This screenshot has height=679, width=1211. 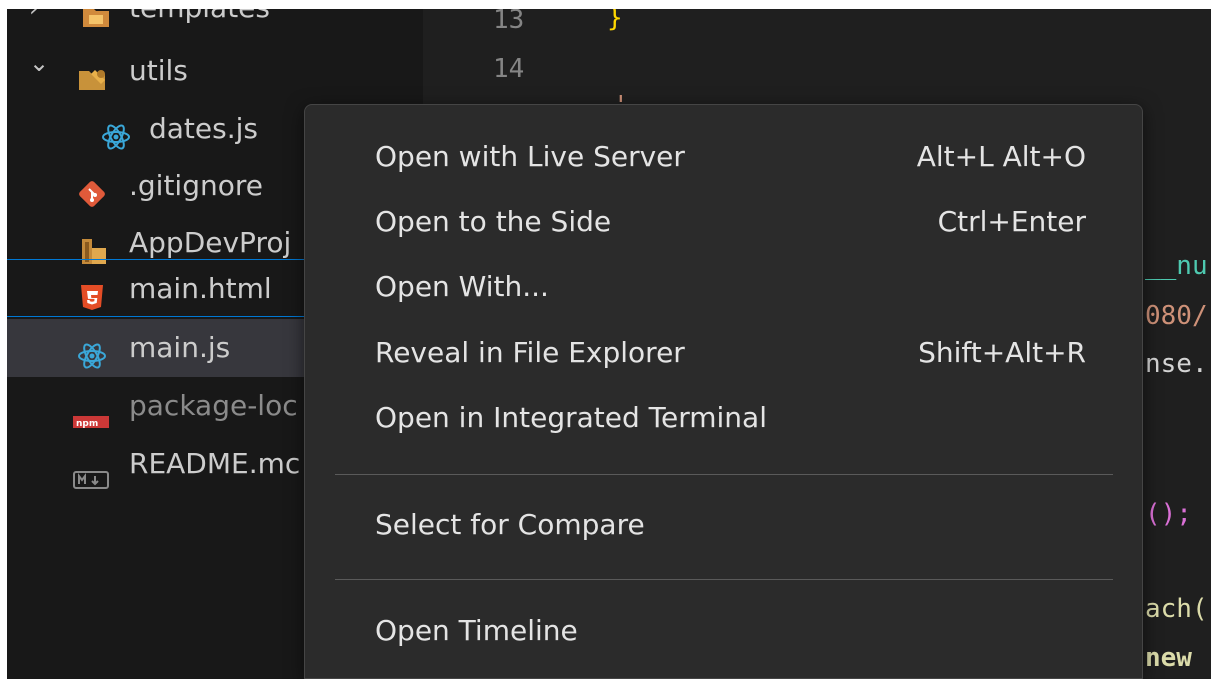 I want to click on folder-utils-icon, so click(x=92, y=73).